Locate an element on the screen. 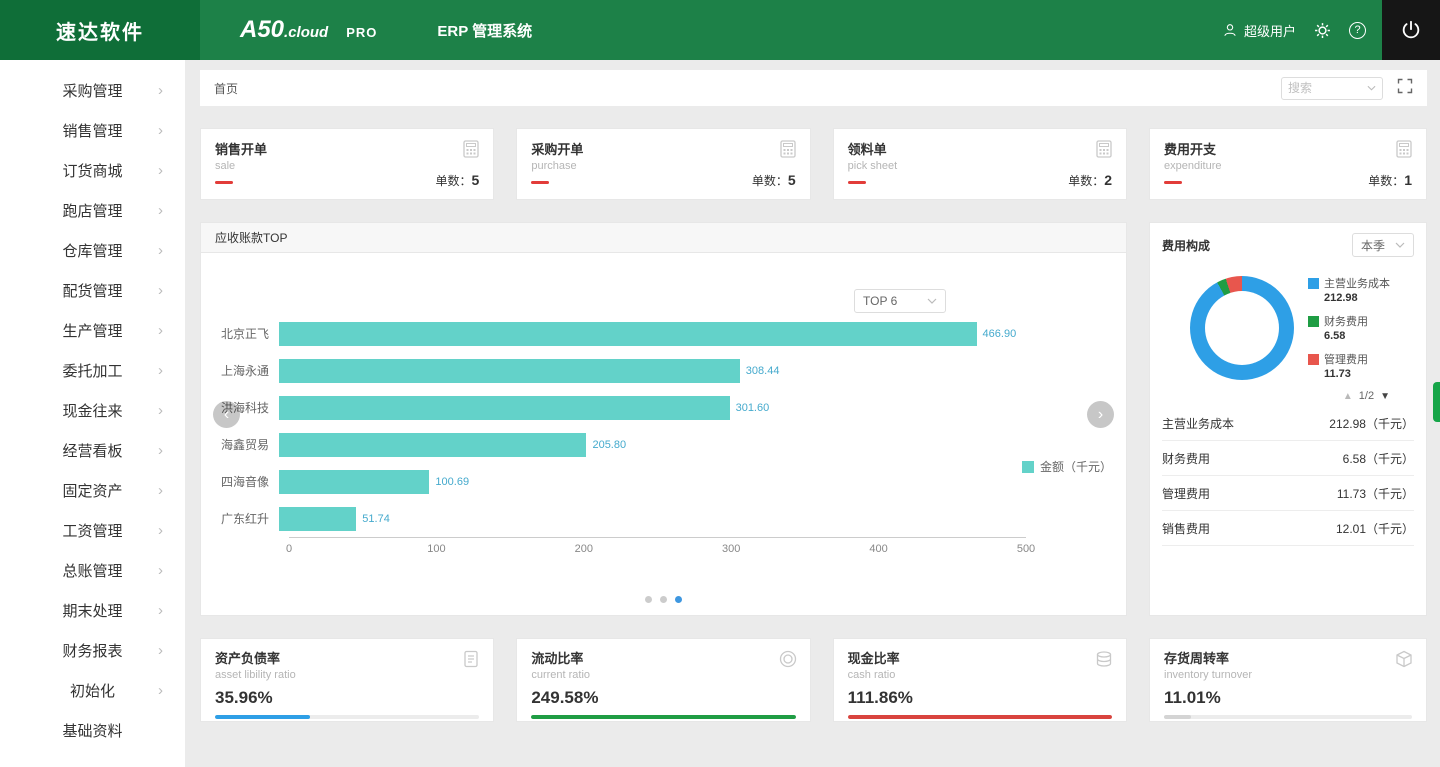 This screenshot has width=1440, height=767. brand-name: A50 is located at coordinates (262, 29).